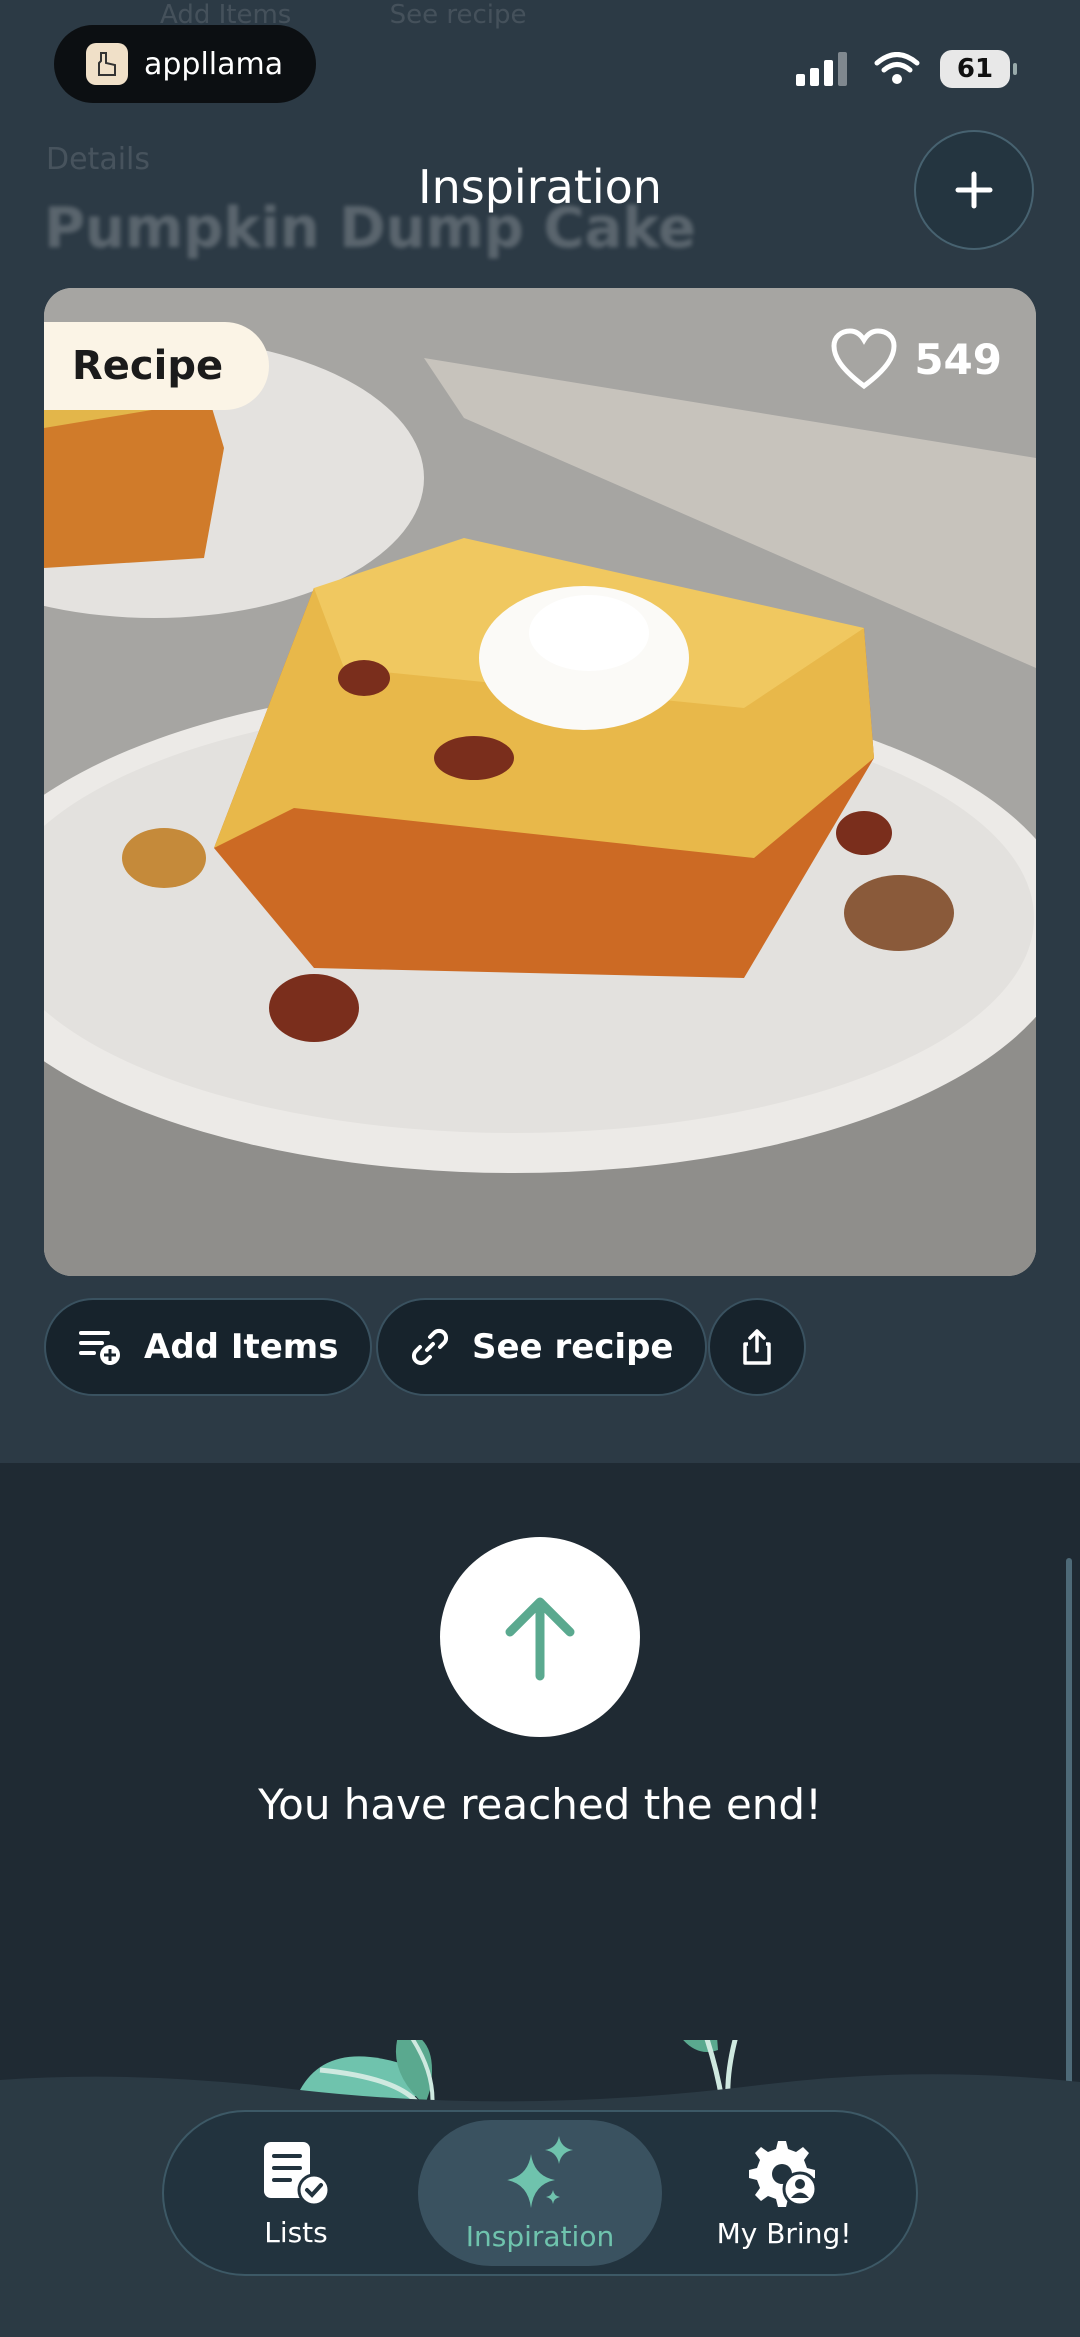 The height and width of the screenshot is (2337, 1080). What do you see at coordinates (430, 1347) in the screenshot?
I see `link-icon` at bounding box center [430, 1347].